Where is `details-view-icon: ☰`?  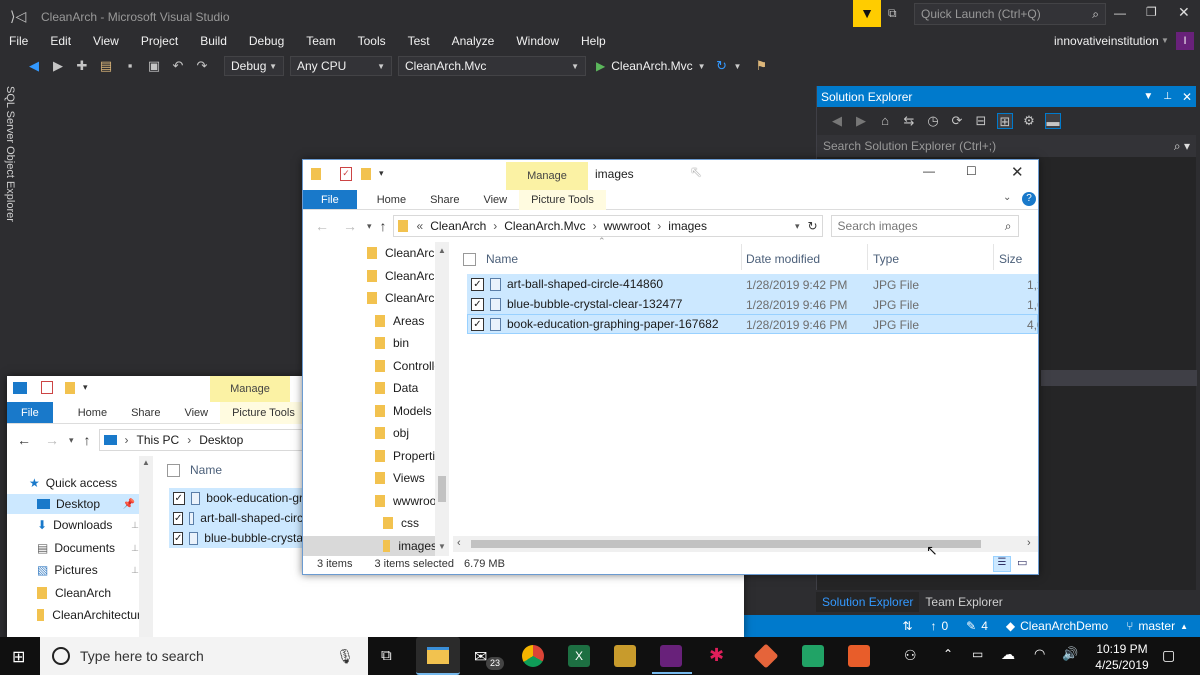 details-view-icon: ☰ is located at coordinates (1002, 564).